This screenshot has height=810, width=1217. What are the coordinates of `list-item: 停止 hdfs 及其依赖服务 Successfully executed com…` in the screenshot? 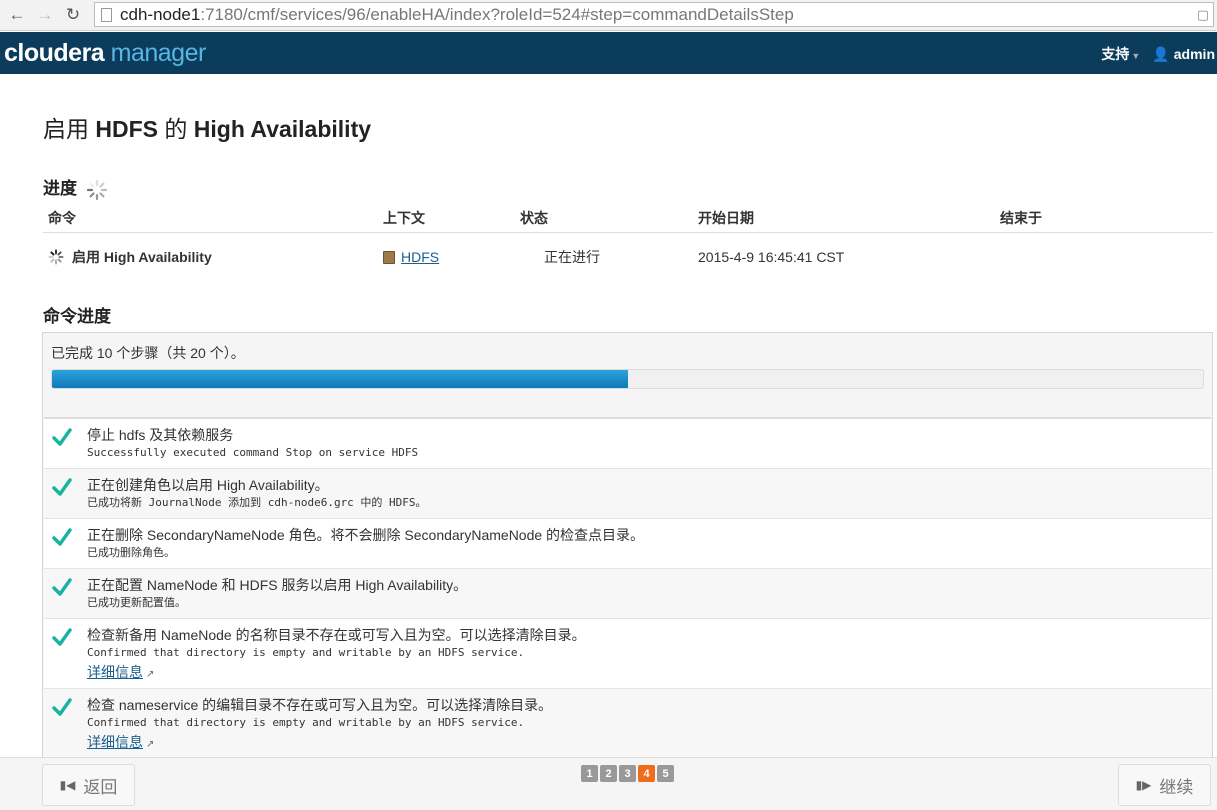 It's located at (627, 444).